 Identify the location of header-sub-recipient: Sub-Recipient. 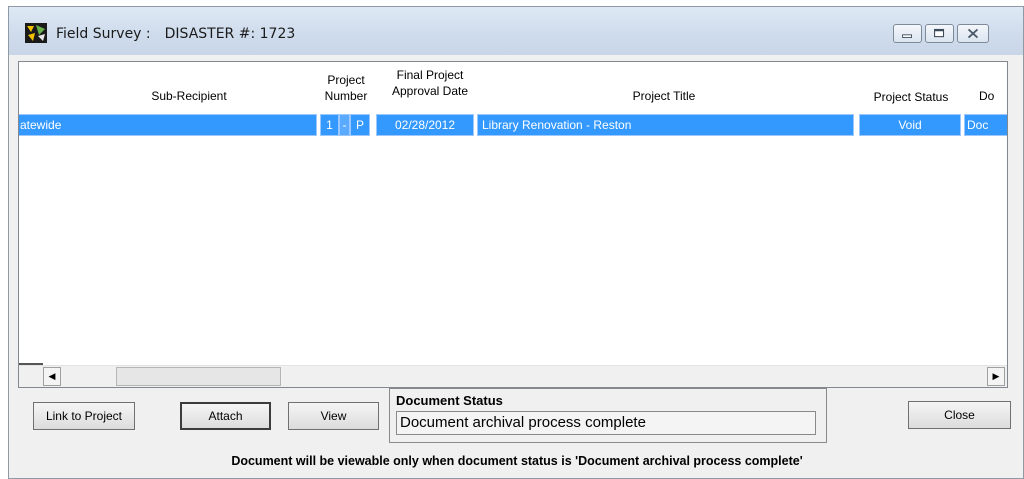
(189, 96).